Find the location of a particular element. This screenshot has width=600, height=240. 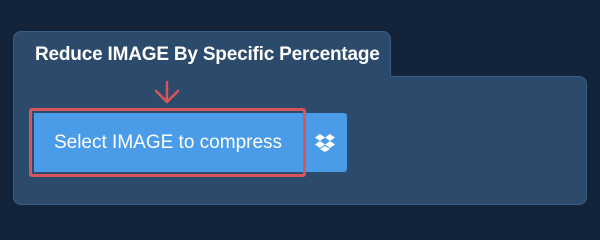

dropbox-icon is located at coordinates (325, 143).